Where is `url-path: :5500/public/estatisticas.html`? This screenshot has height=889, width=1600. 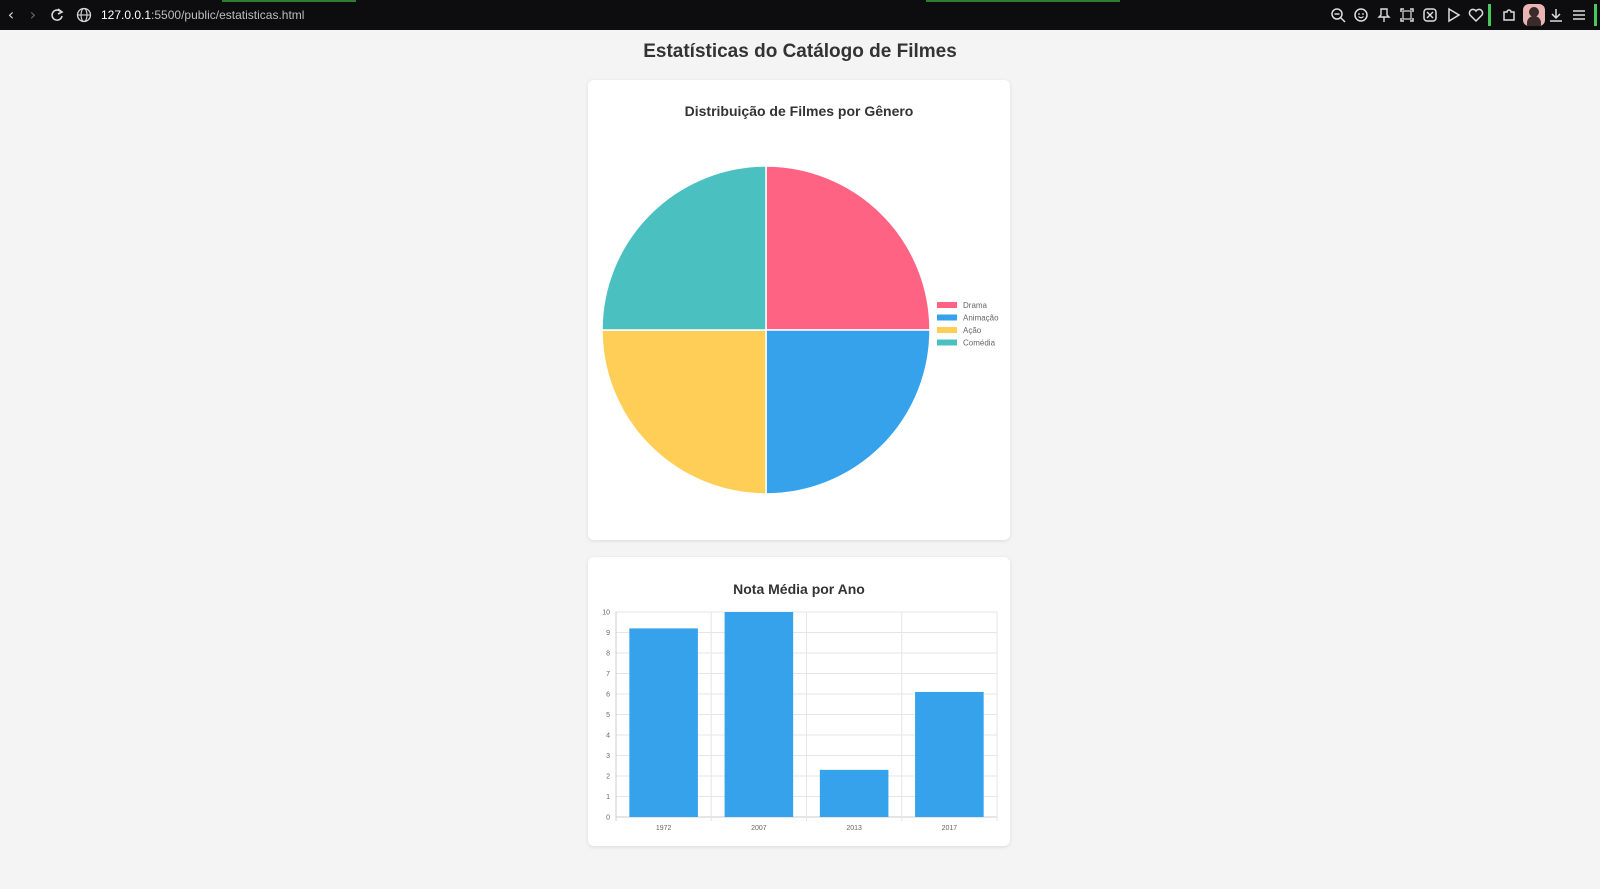 url-path: :5500/public/estatisticas.html is located at coordinates (228, 15).